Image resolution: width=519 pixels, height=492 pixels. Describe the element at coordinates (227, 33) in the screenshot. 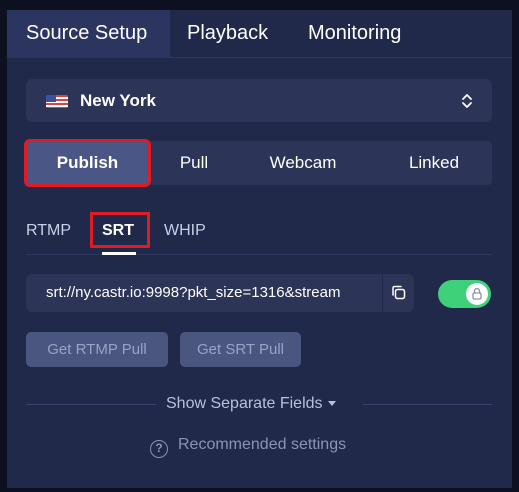

I see `tab-playback: Playback` at that location.